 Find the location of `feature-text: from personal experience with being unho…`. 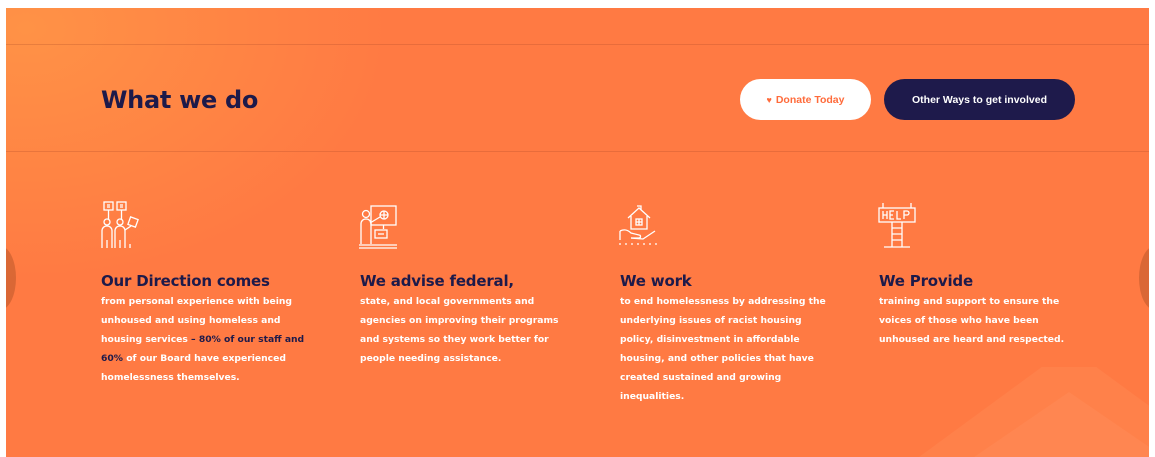

feature-text: from personal experience with being unho… is located at coordinates (203, 339).